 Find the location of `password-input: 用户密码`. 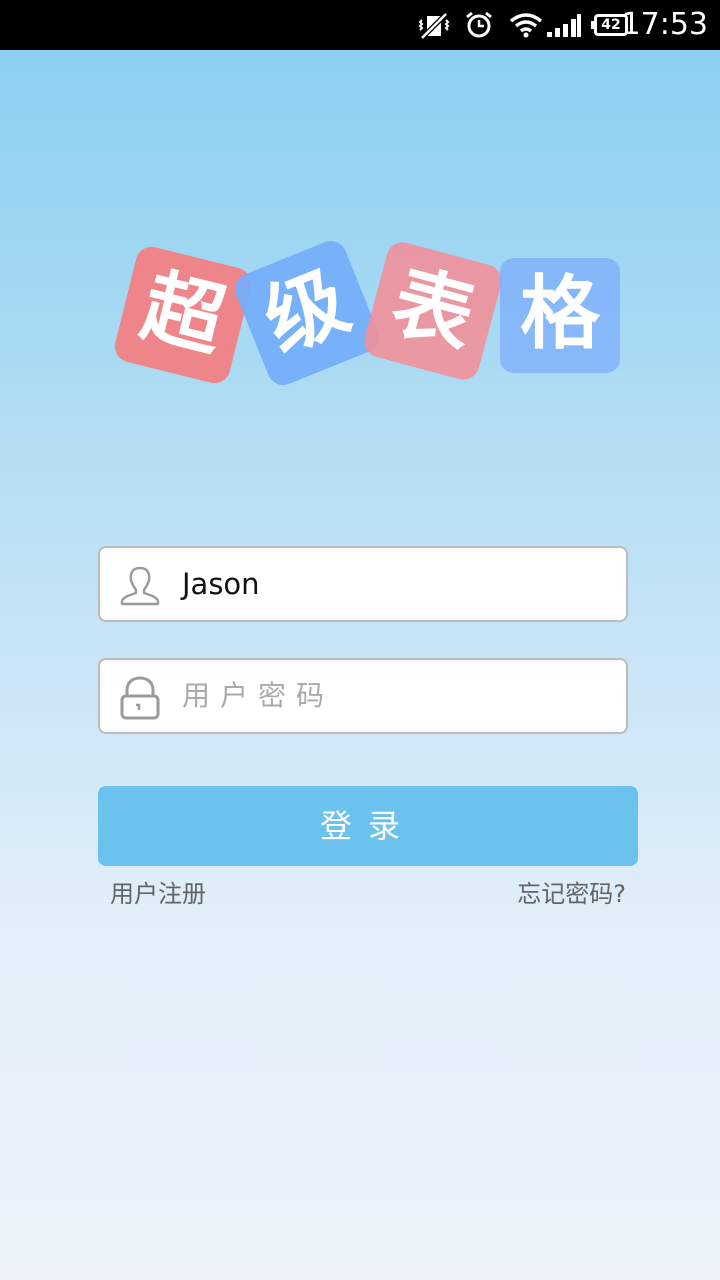

password-input: 用户密码 is located at coordinates (363, 696).